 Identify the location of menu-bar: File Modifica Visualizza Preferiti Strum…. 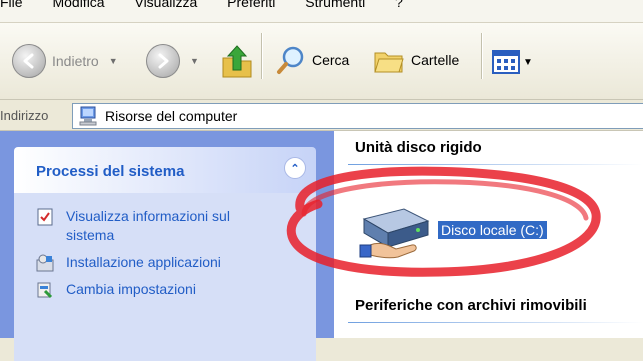
(321, 11).